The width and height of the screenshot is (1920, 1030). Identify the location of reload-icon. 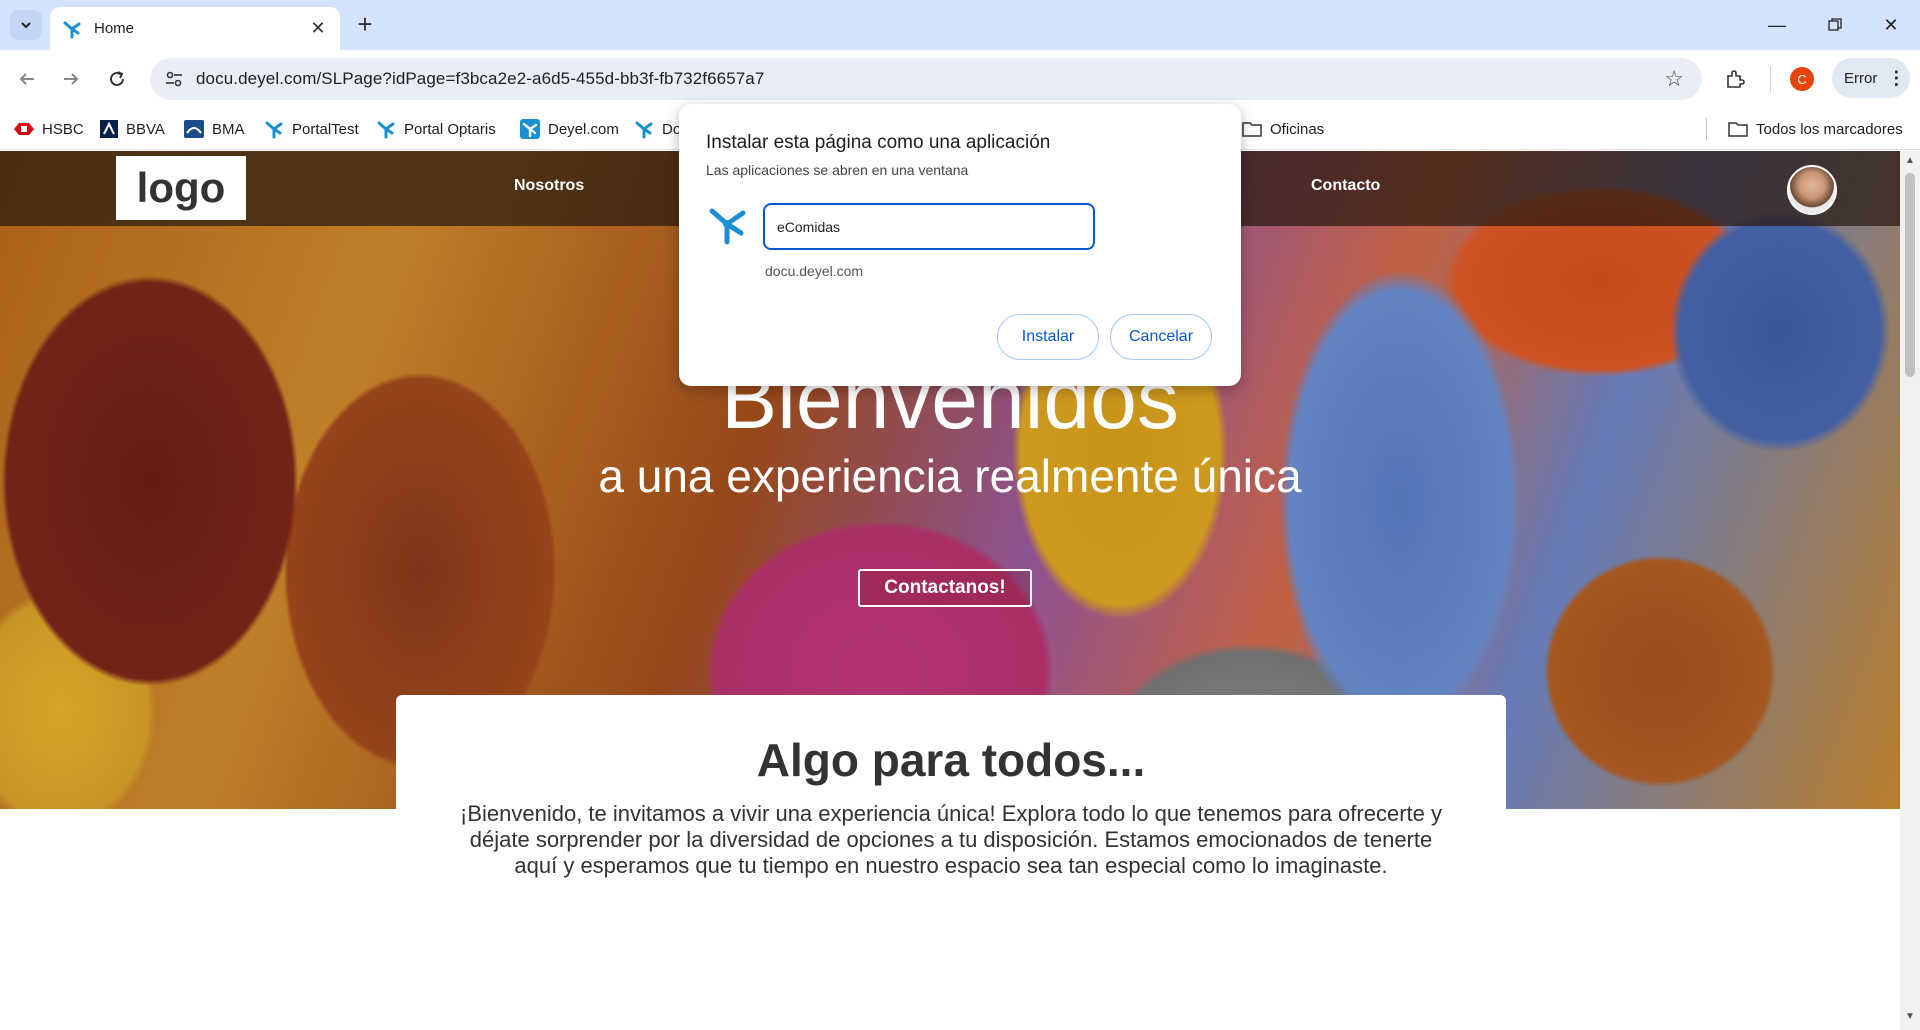
(117, 78).